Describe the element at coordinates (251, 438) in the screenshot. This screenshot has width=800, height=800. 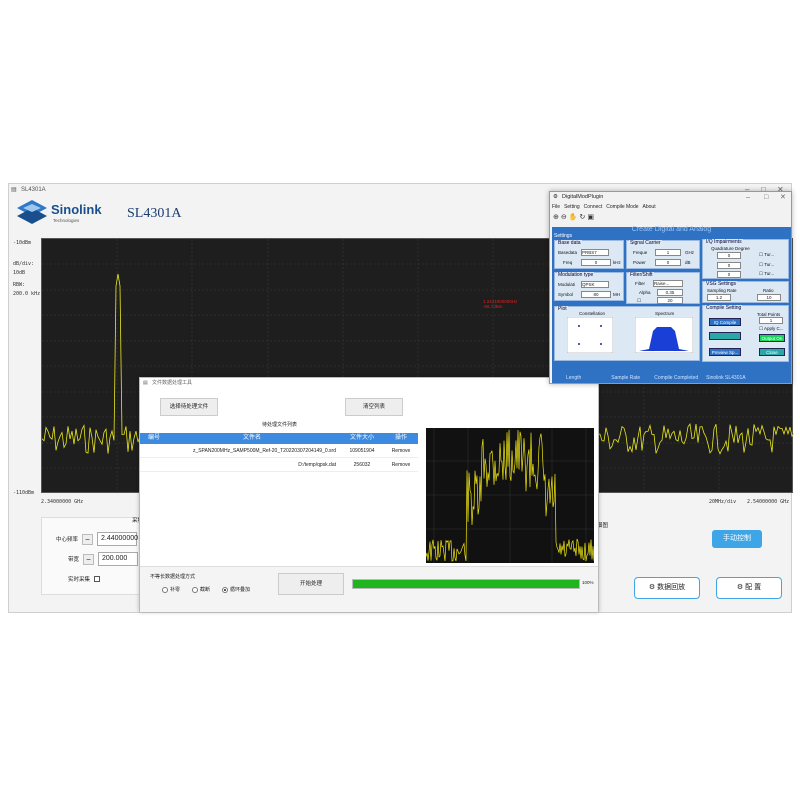
I see `col-filename: 文件名` at that location.